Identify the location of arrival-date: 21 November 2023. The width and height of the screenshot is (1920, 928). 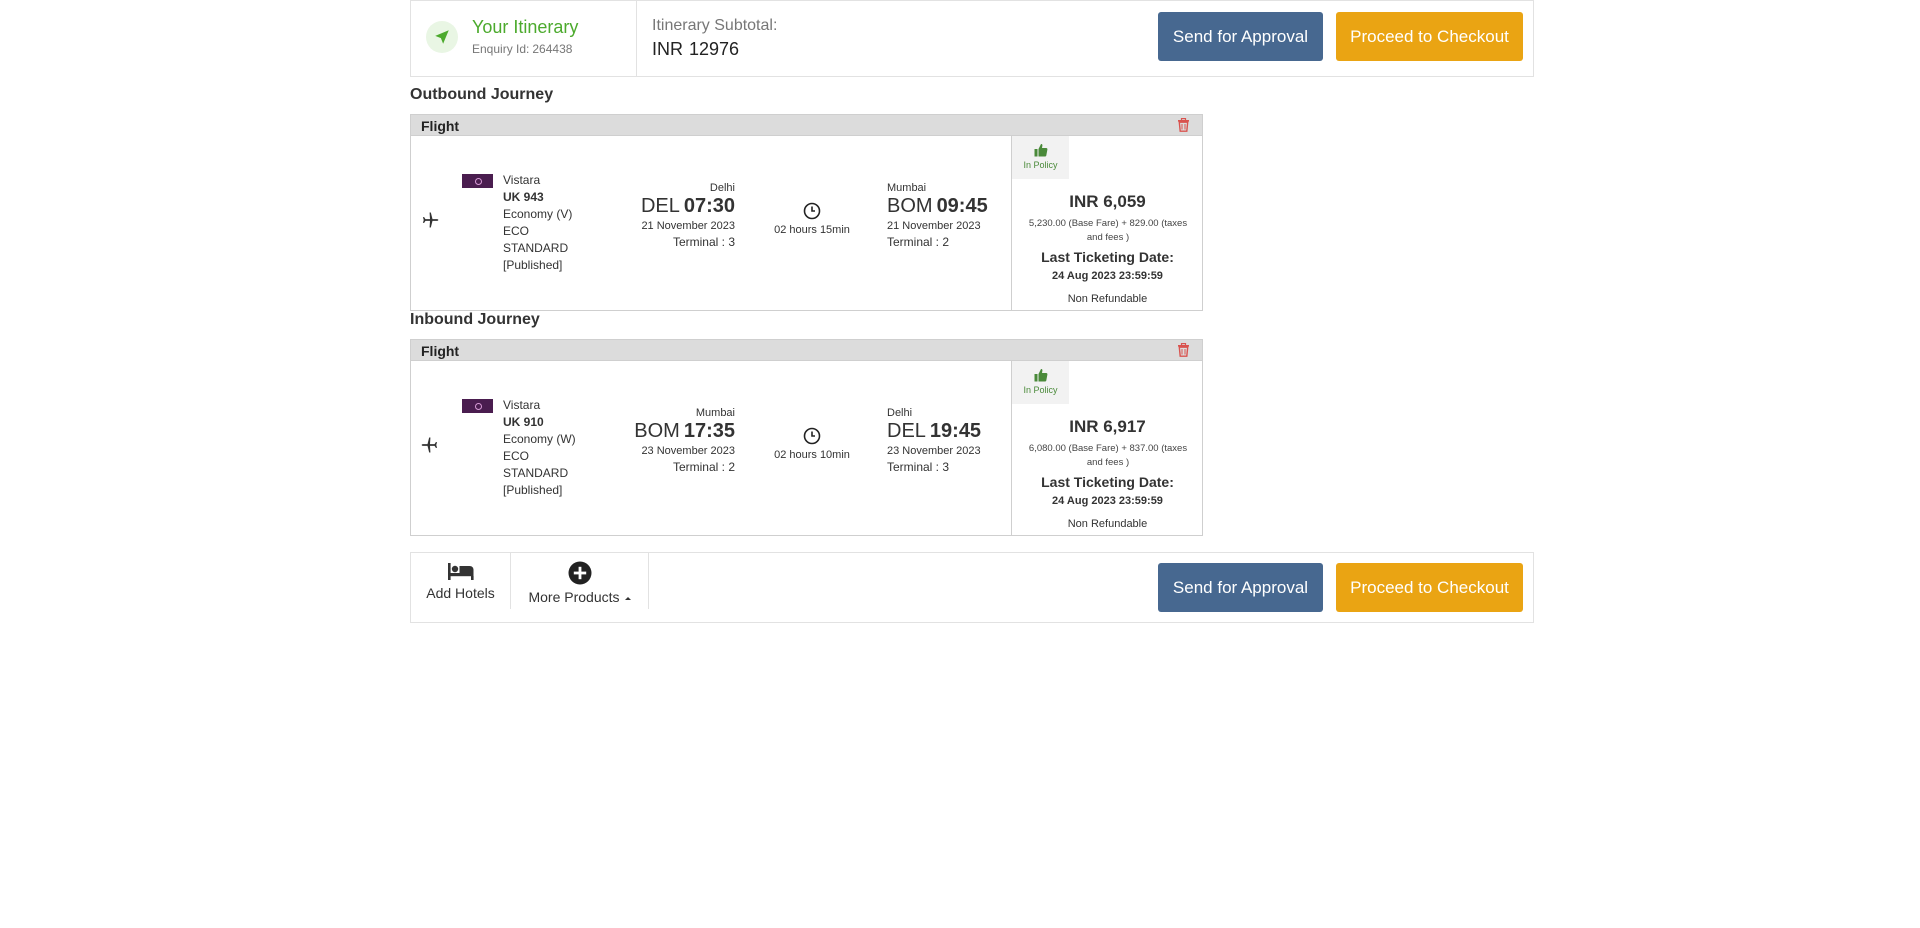
(934, 226).